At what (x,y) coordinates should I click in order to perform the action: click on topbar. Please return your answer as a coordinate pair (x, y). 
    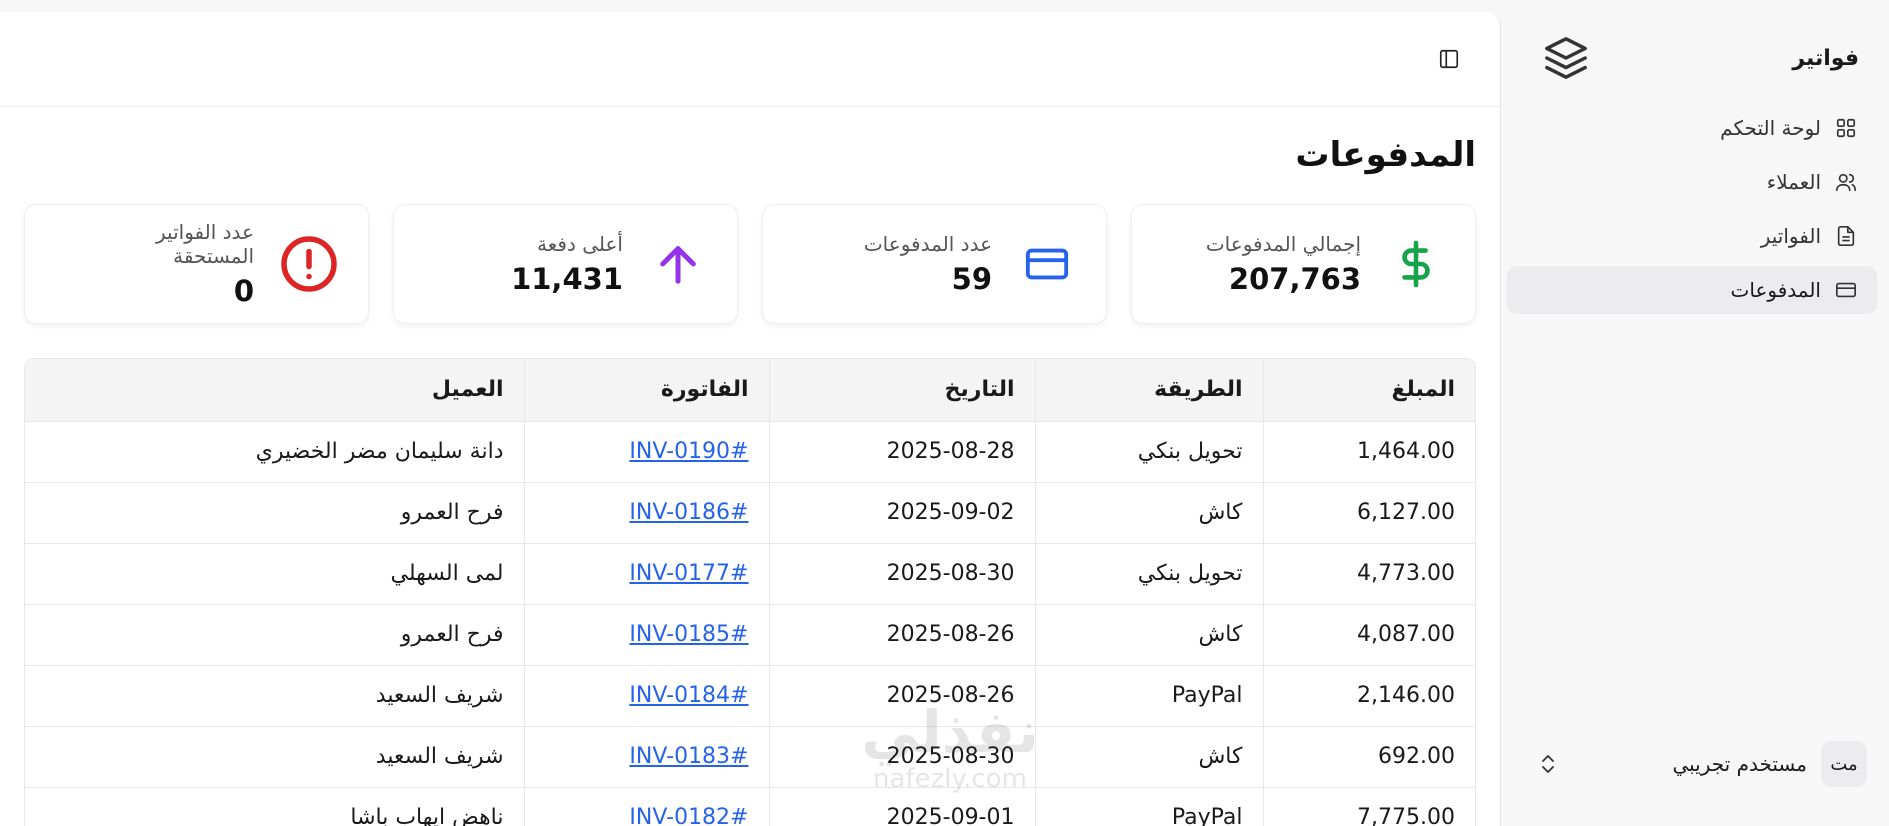
    Looking at the image, I should click on (750, 59).